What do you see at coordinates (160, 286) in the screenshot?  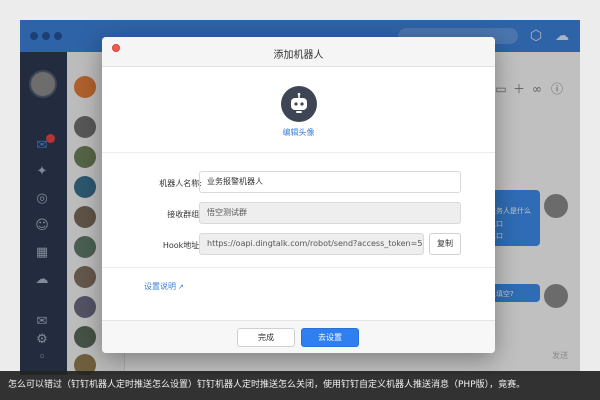 I see `setup-guide-label: 设置说明` at bounding box center [160, 286].